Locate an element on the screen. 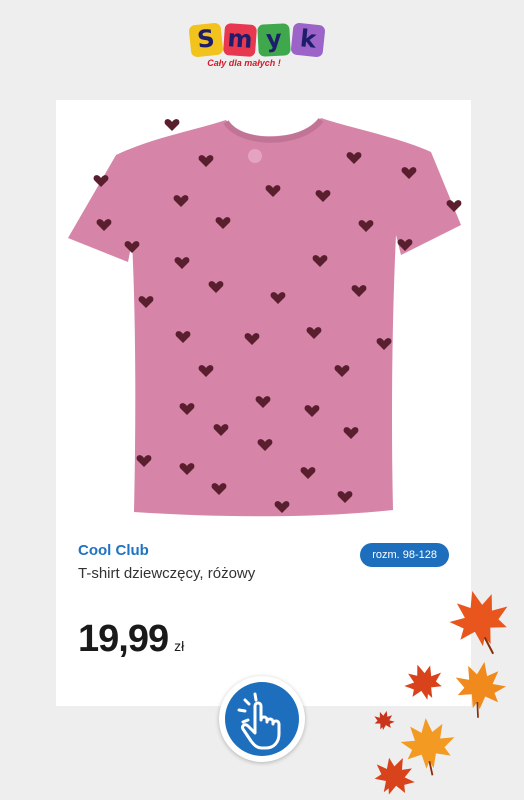  product-brand: Cool Club is located at coordinates (113, 550).